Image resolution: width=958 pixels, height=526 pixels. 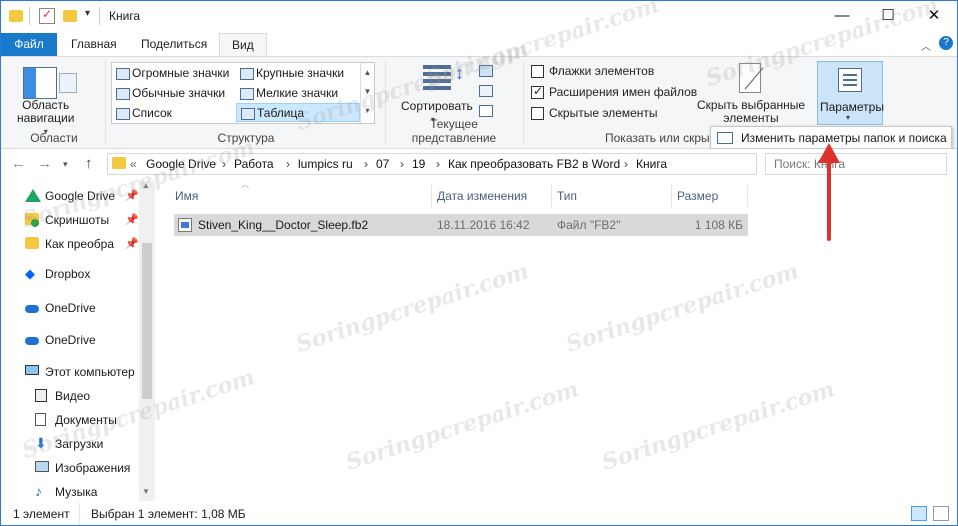 I want to click on sort-indicator-icon: ︿, so click(x=245, y=184).